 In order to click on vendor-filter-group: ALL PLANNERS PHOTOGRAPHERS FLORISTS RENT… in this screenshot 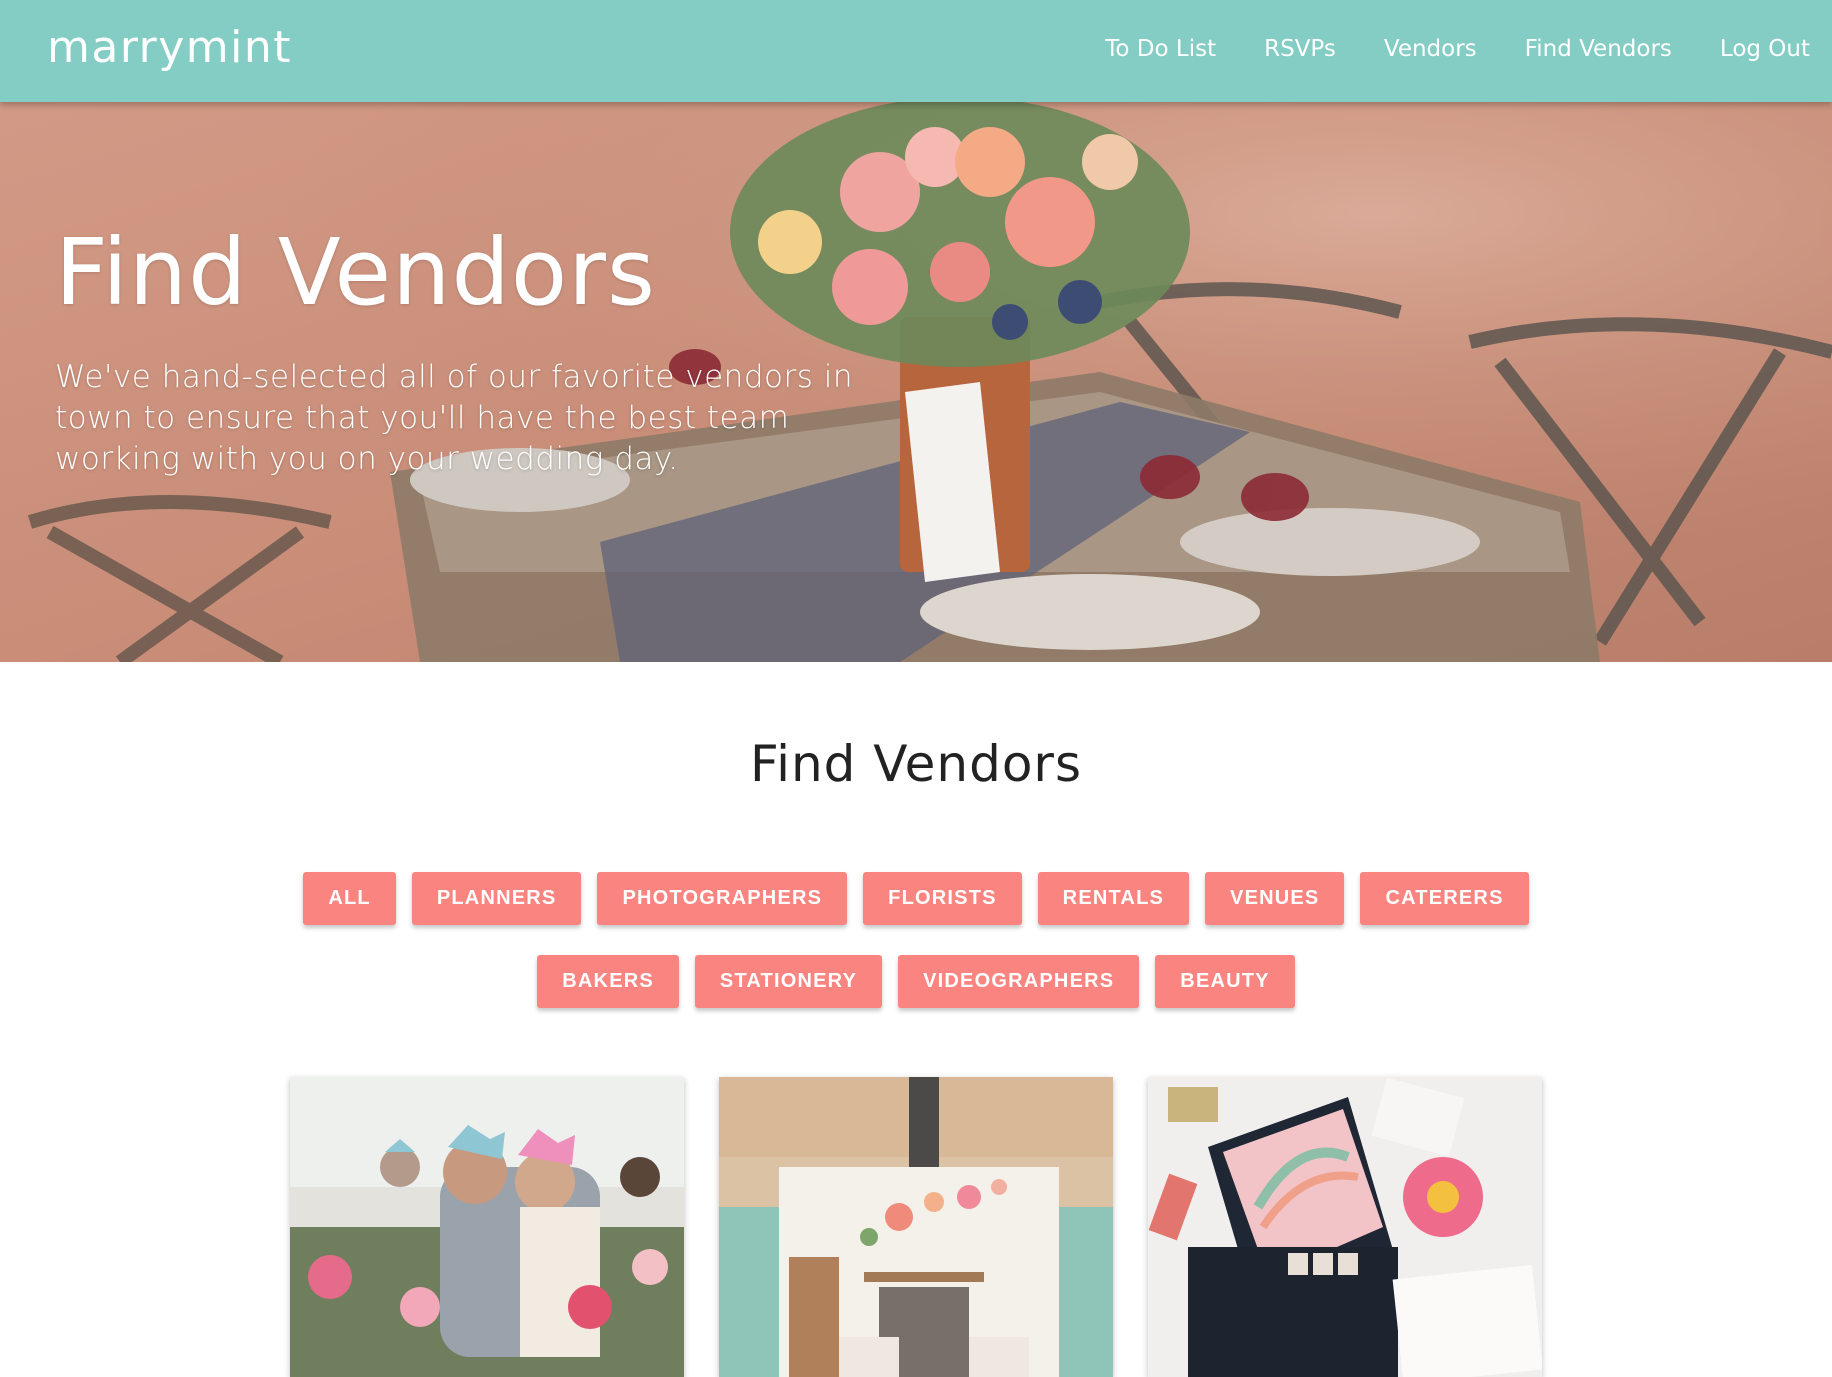, I will do `click(916, 940)`.